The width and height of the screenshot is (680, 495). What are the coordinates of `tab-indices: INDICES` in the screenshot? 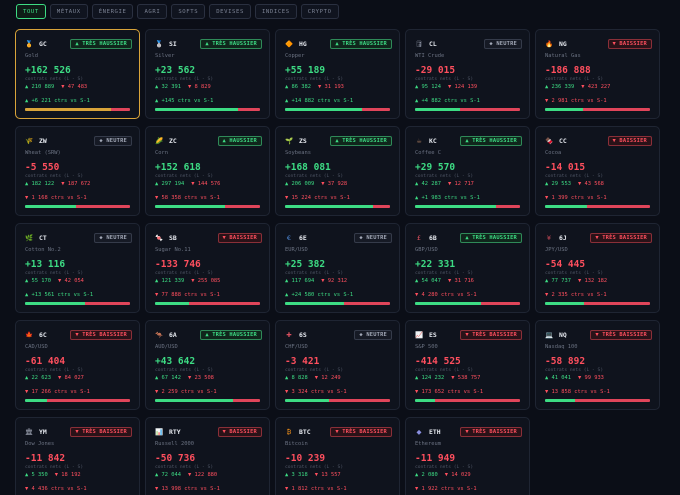 It's located at (275, 11).